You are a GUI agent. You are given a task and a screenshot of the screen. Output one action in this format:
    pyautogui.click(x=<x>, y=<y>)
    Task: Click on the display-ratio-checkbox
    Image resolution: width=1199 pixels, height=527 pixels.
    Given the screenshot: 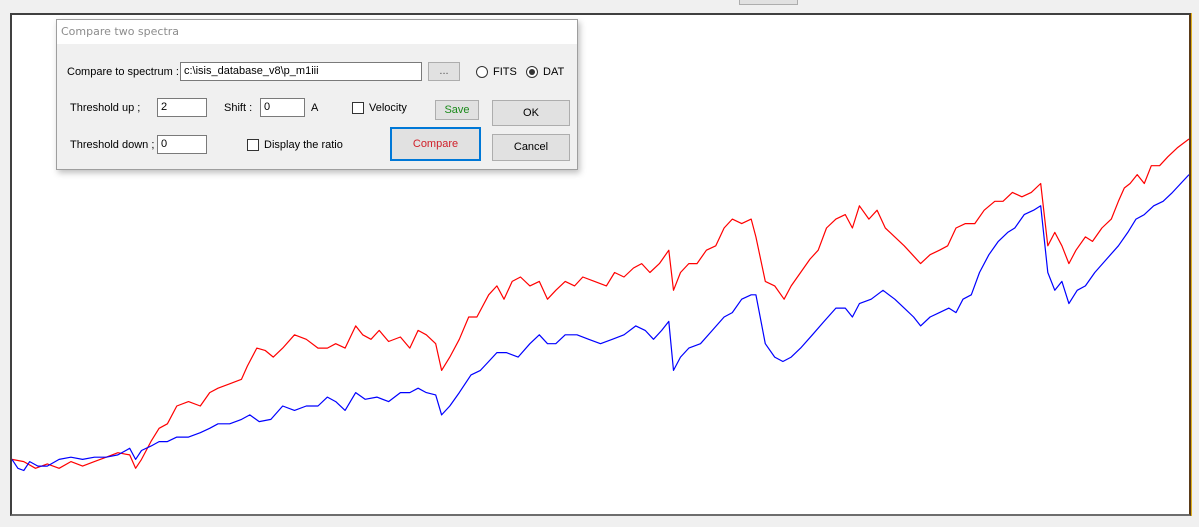 What is the action you would take?
    pyautogui.click(x=253, y=145)
    